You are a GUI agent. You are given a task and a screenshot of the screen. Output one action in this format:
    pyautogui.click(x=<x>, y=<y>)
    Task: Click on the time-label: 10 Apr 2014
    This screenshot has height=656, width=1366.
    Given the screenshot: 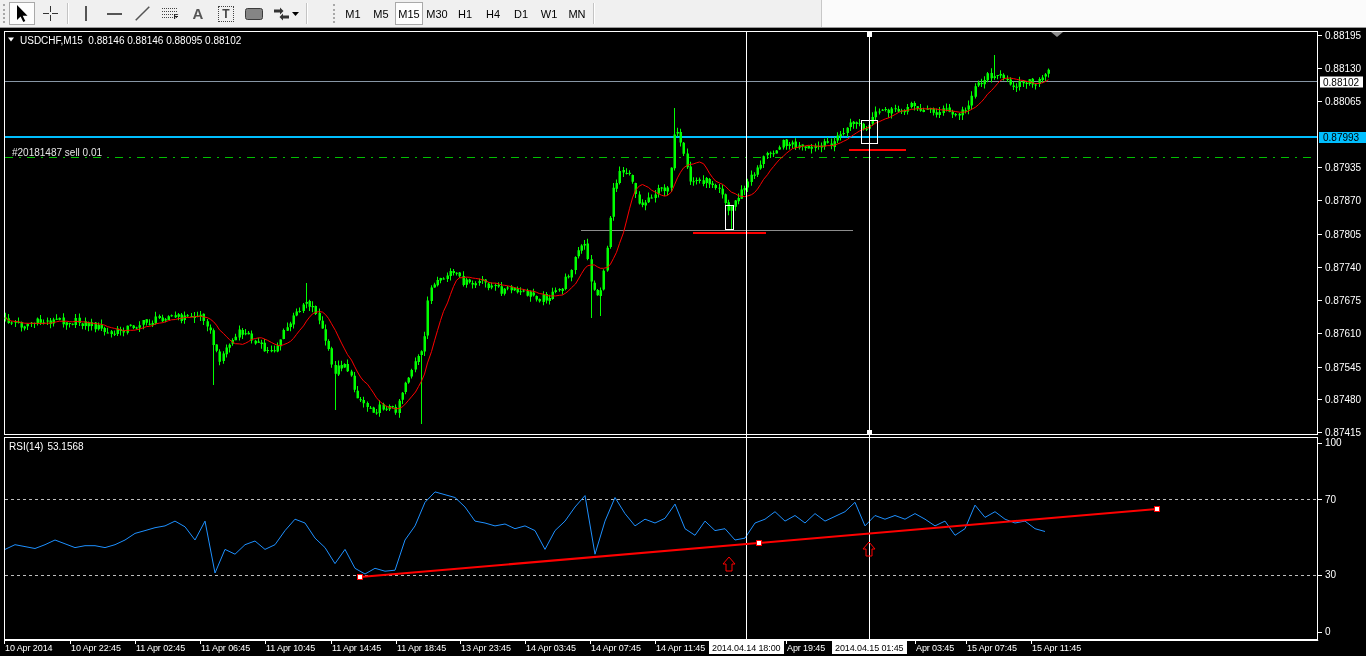 What is the action you would take?
    pyautogui.click(x=29, y=648)
    